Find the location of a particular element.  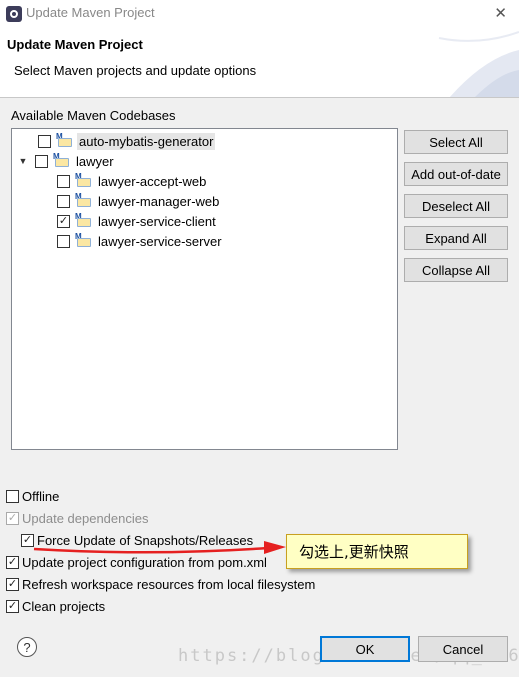

tree-item-lawyer-service-client: ✓ M lawyer-service-client is located at coordinates (137, 221).